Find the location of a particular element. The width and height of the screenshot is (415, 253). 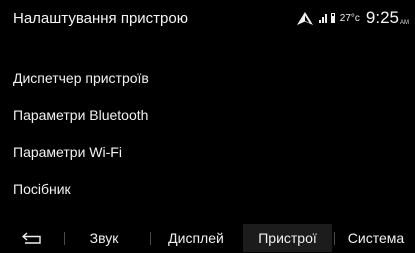

clock-time: 9:25 is located at coordinates (382, 17).